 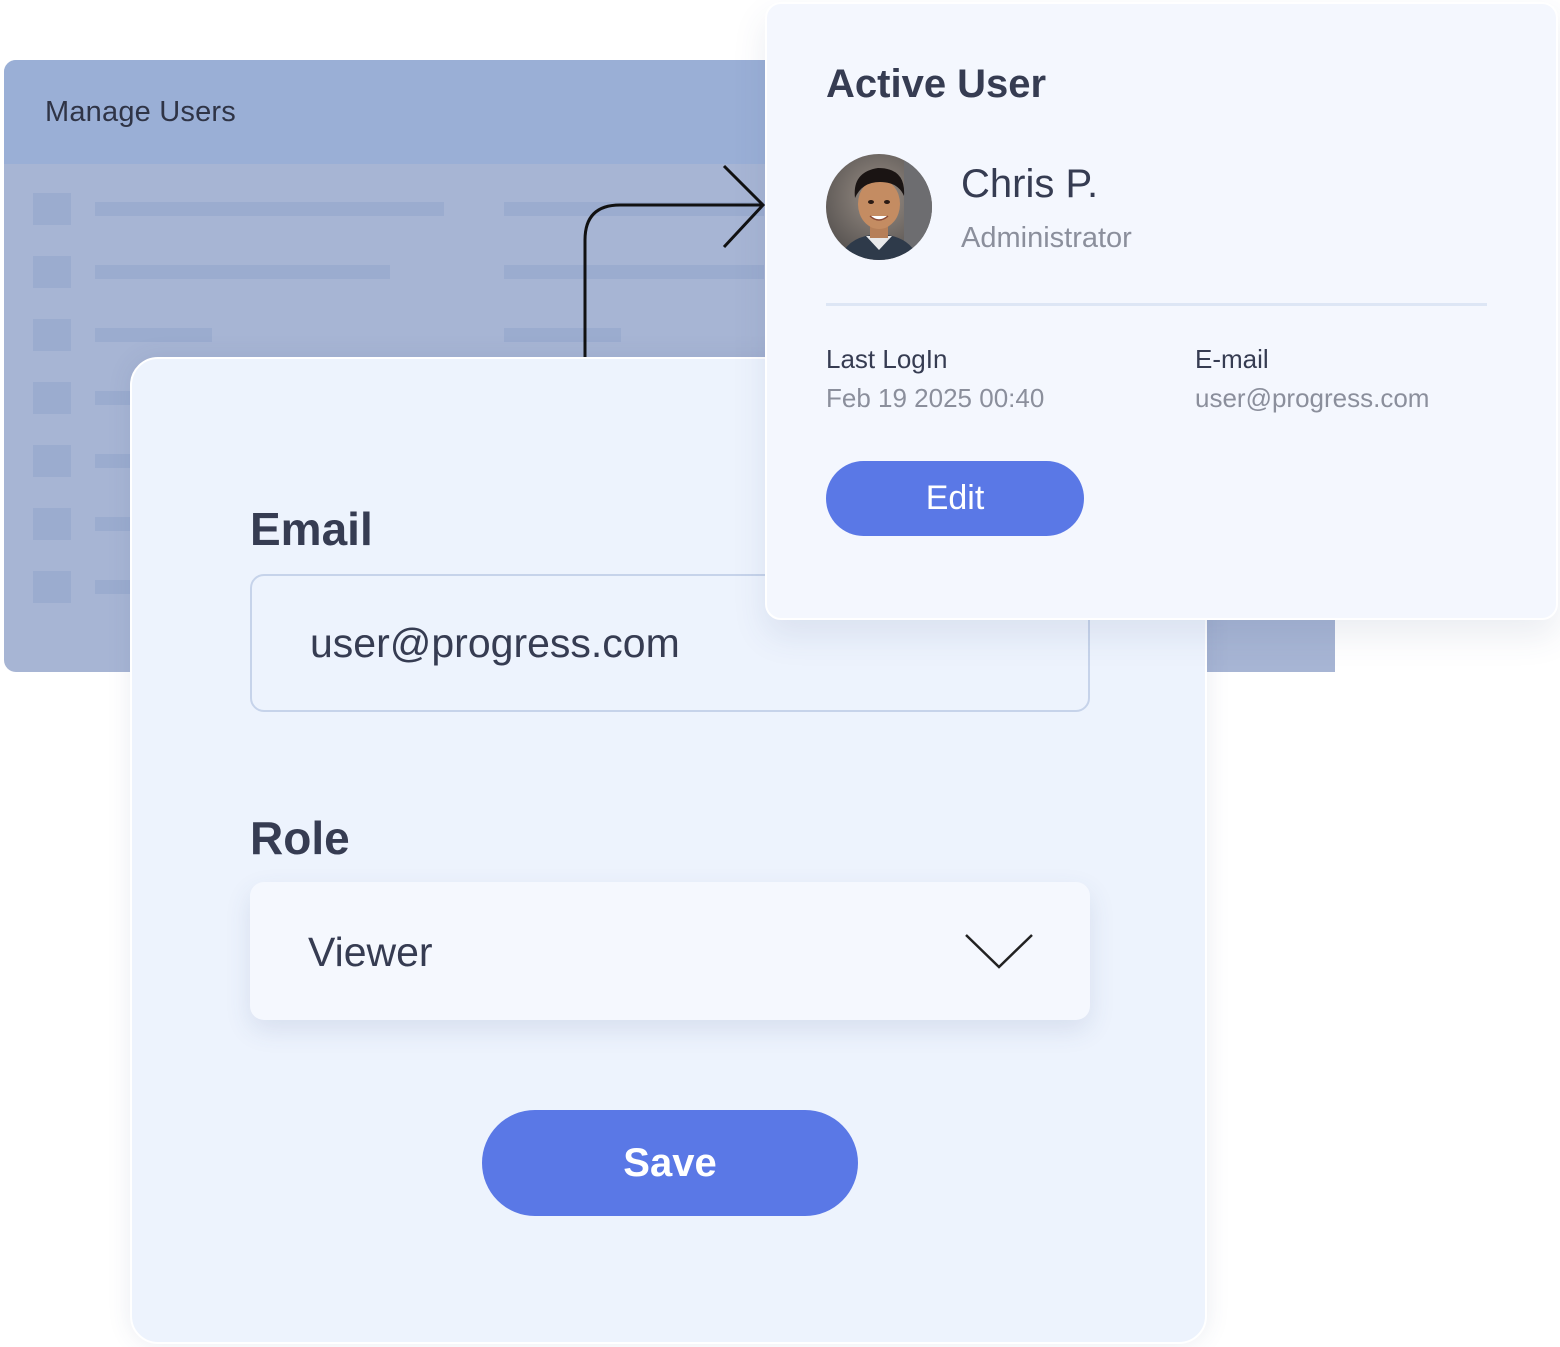 I want to click on email-meta-label: E-mail, so click(x=1232, y=359).